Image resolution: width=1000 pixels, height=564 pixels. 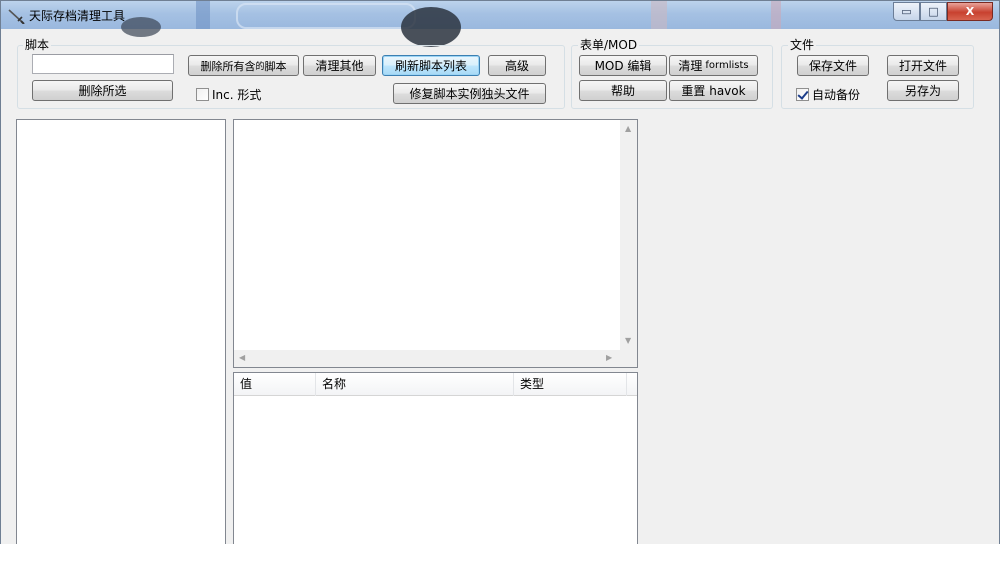 What do you see at coordinates (833, 65) in the screenshot?
I see `save-file-button: 保存文件` at bounding box center [833, 65].